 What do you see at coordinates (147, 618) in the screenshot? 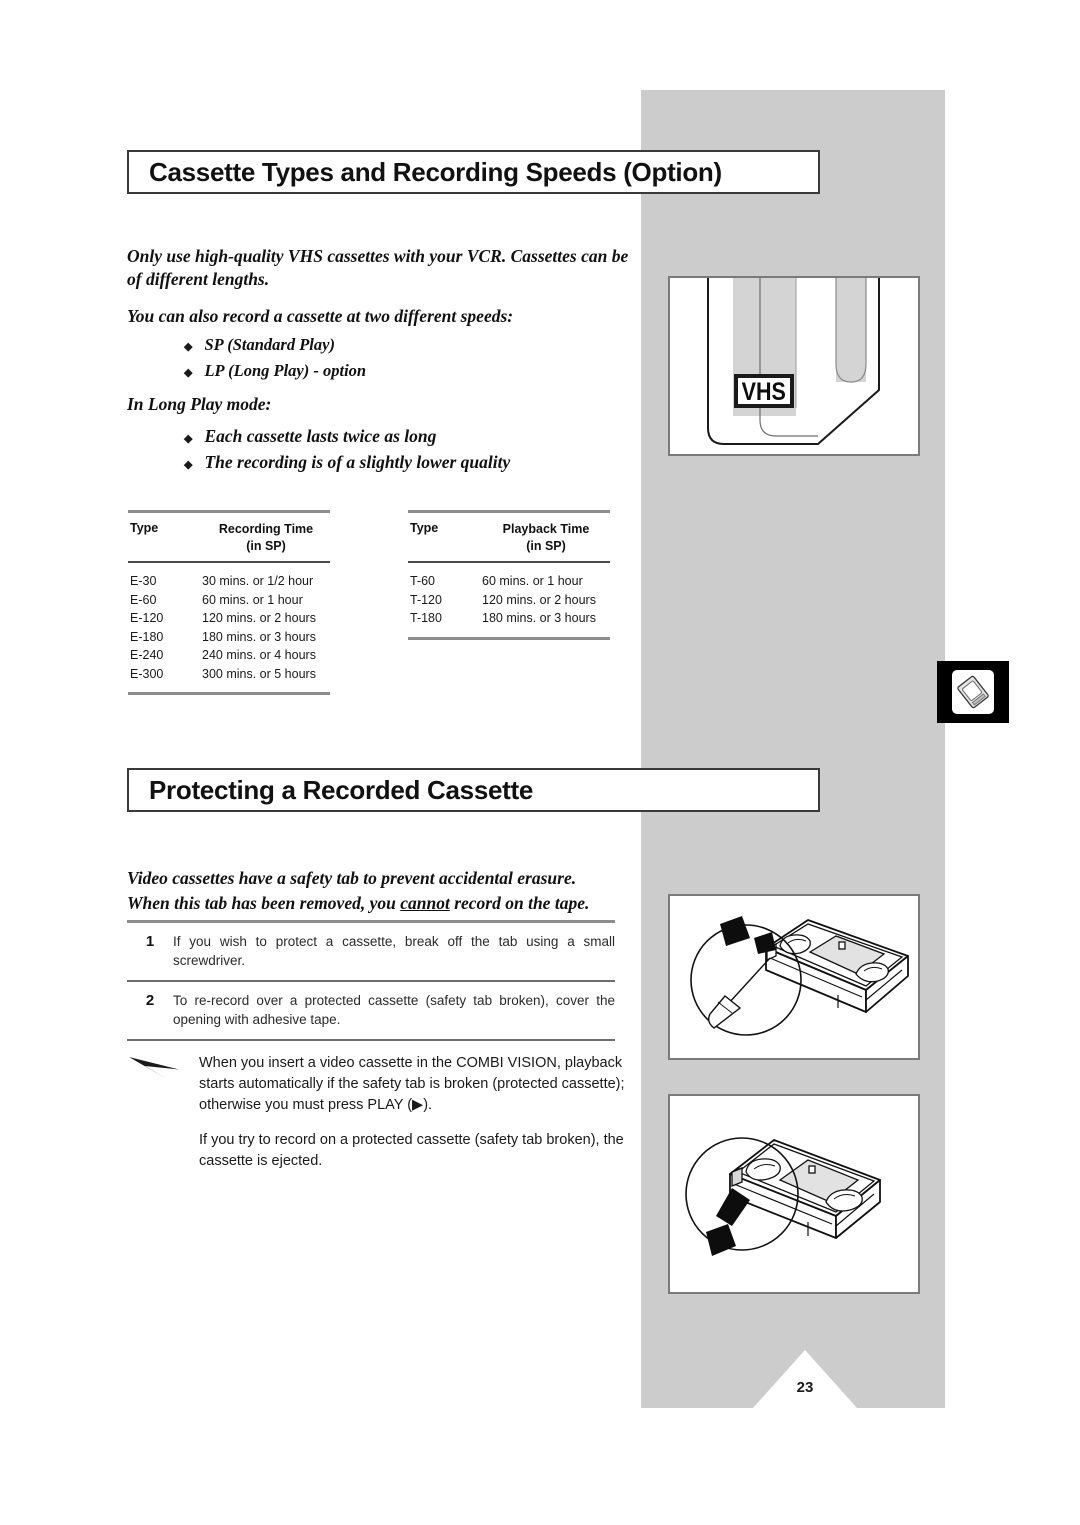
I see `cell-type: E-120` at bounding box center [147, 618].